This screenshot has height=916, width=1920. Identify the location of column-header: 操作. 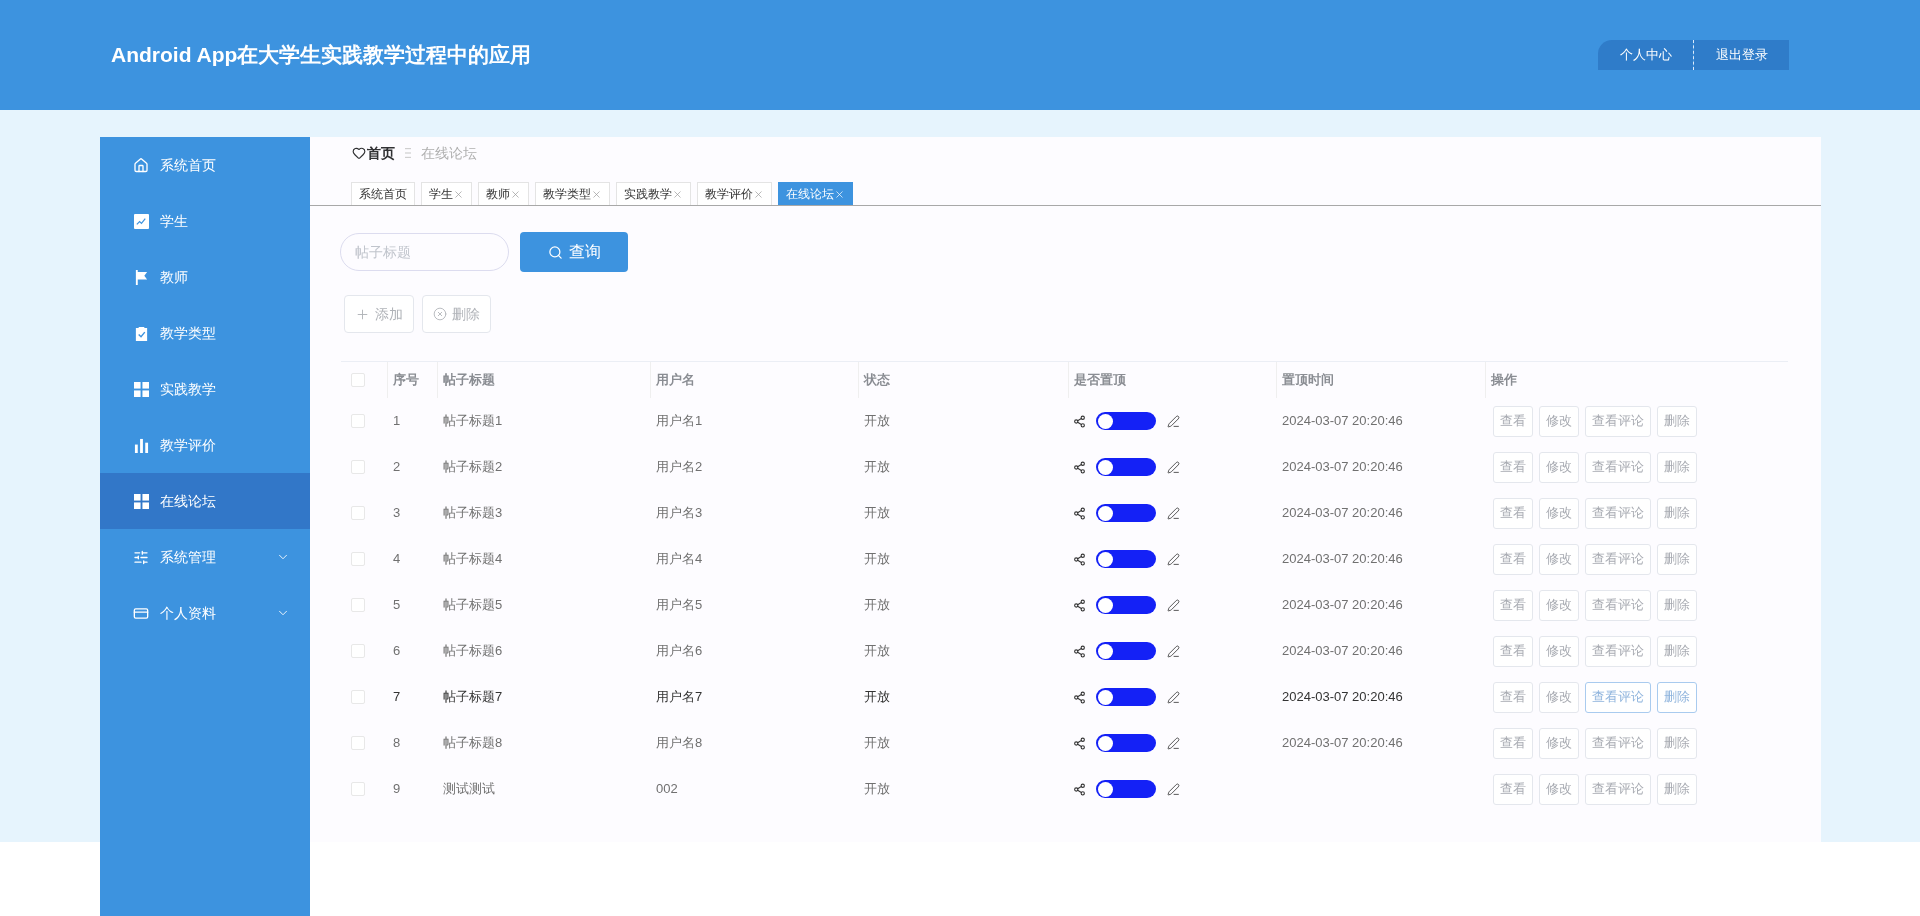
(1504, 380).